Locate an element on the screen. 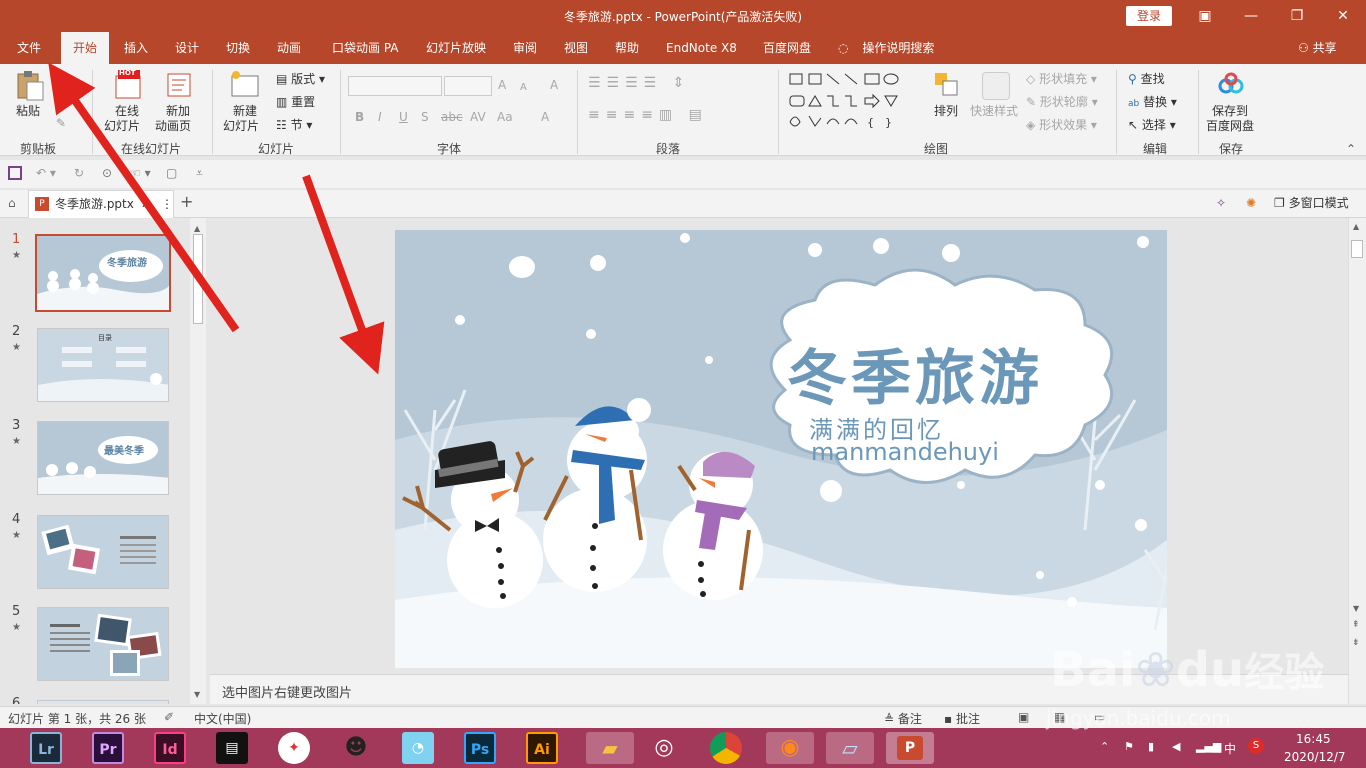  baidu-watermark: Bai❀du经验 is located at coordinates (1187, 669).